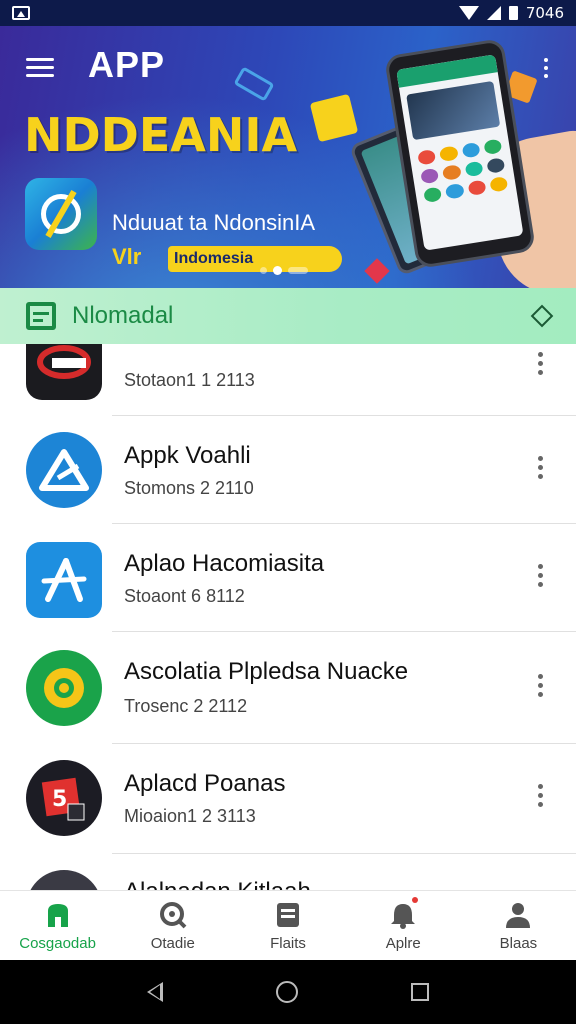 This screenshot has height=1024, width=576. Describe the element at coordinates (288, 470) in the screenshot. I see `list-item: Appk Voahli Stomons 2 2110` at that location.